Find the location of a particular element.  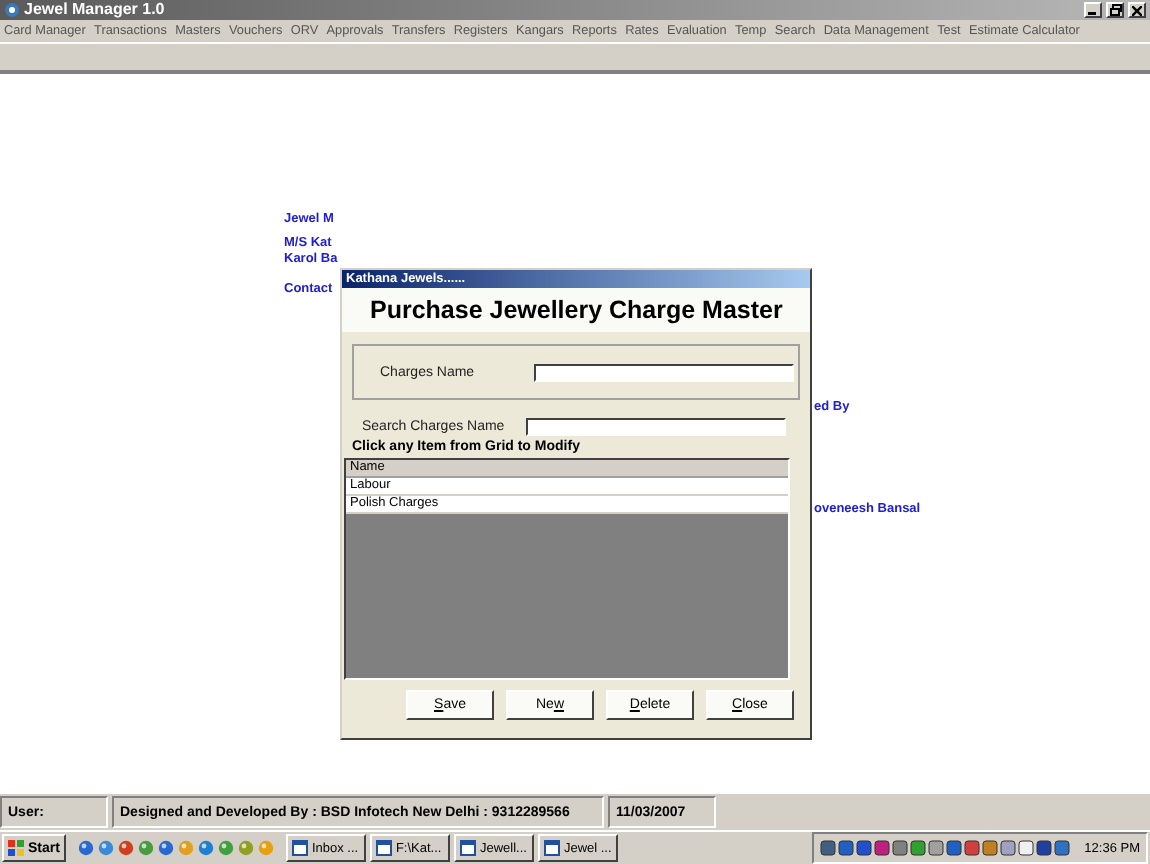

close-button is located at coordinates (1137, 10).